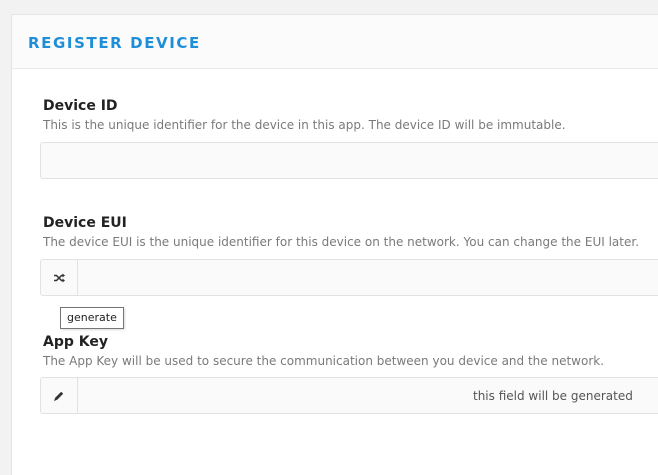 The image size is (658, 475). What do you see at coordinates (368, 277) in the screenshot?
I see `device-eui-input` at bounding box center [368, 277].